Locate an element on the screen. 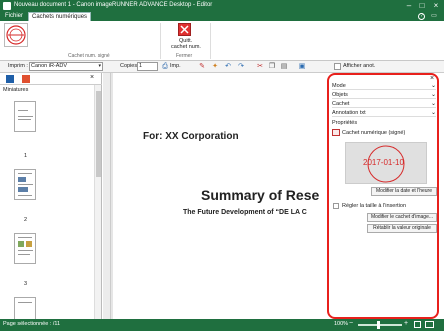  printer-select: Canon iR-ADV ▾ is located at coordinates (66, 66).